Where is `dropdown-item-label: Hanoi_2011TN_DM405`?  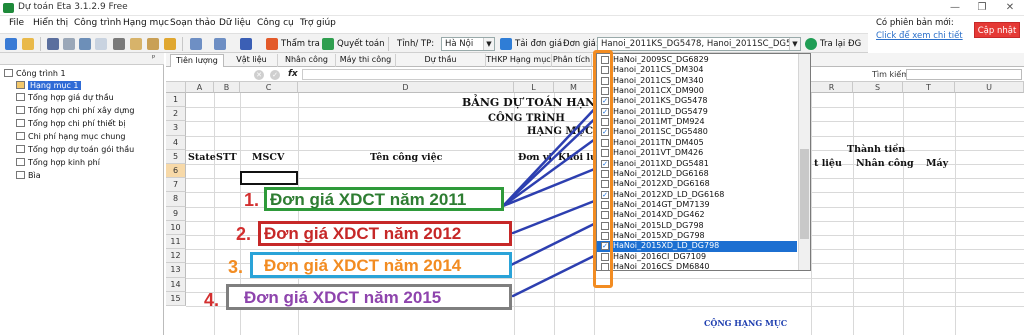
dropdown-item-label: Hanoi_2011TN_DM405 is located at coordinates (658, 142).